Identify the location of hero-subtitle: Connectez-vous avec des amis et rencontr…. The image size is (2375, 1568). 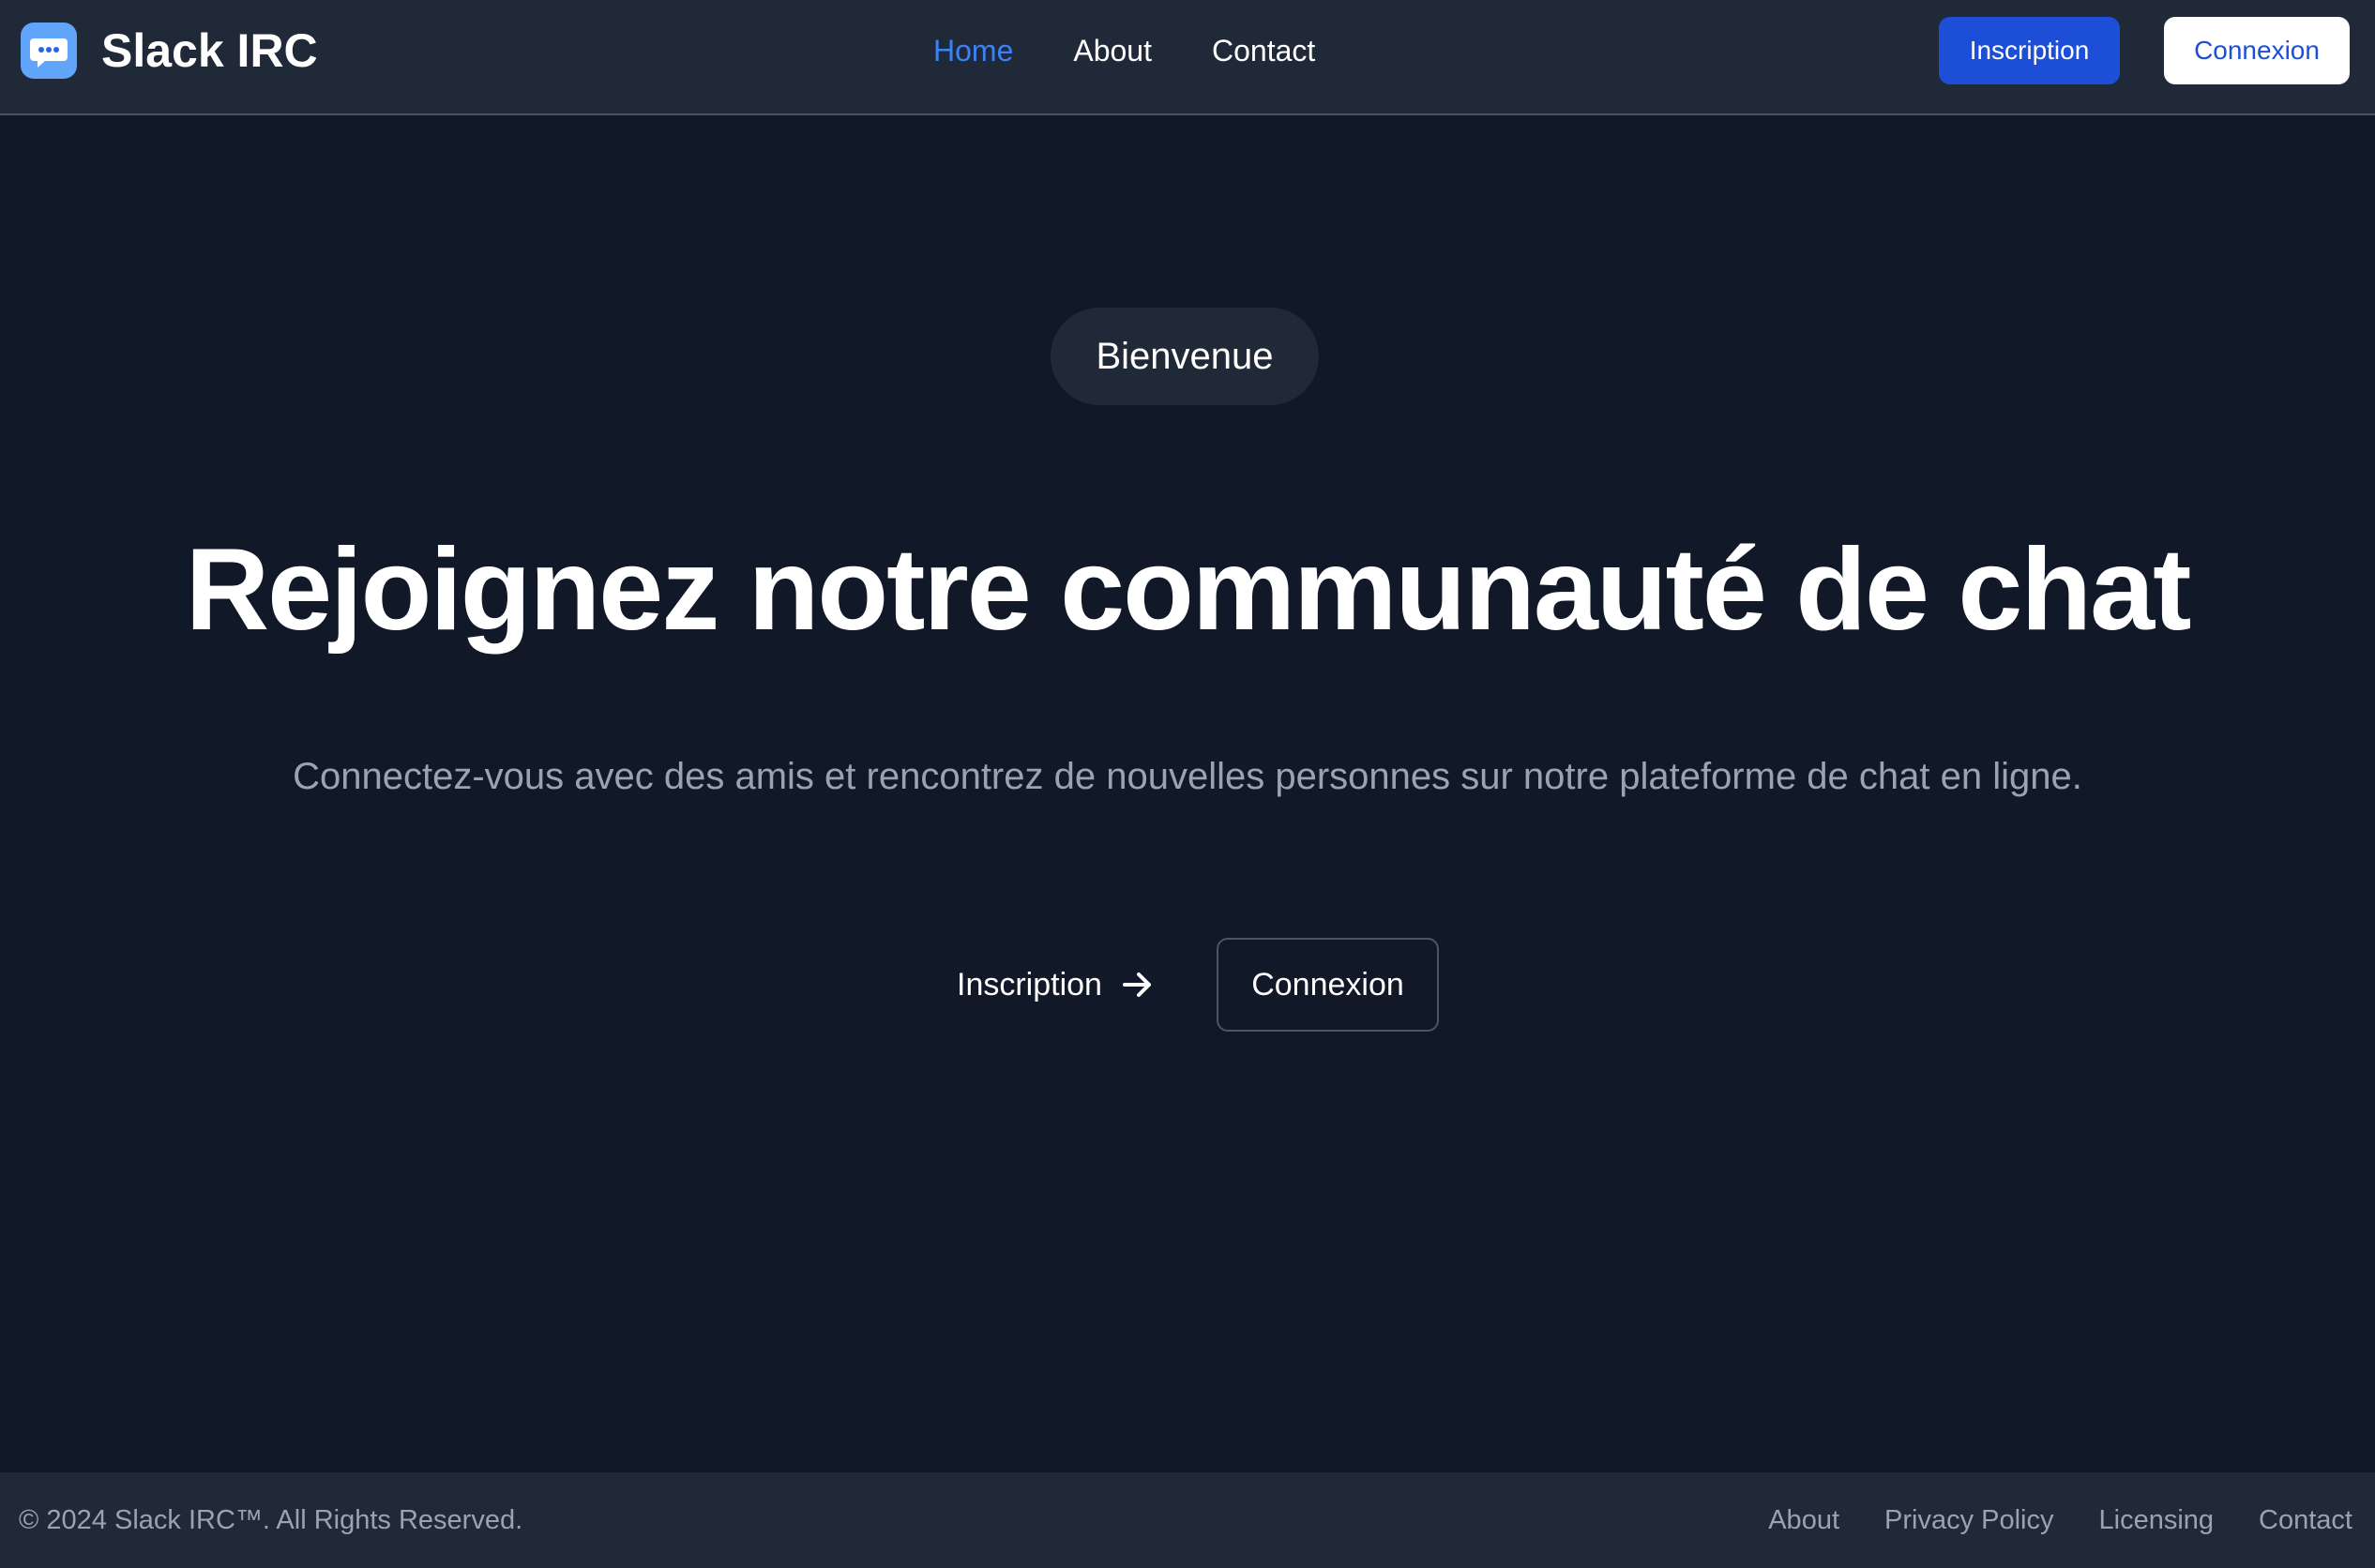
(1187, 776).